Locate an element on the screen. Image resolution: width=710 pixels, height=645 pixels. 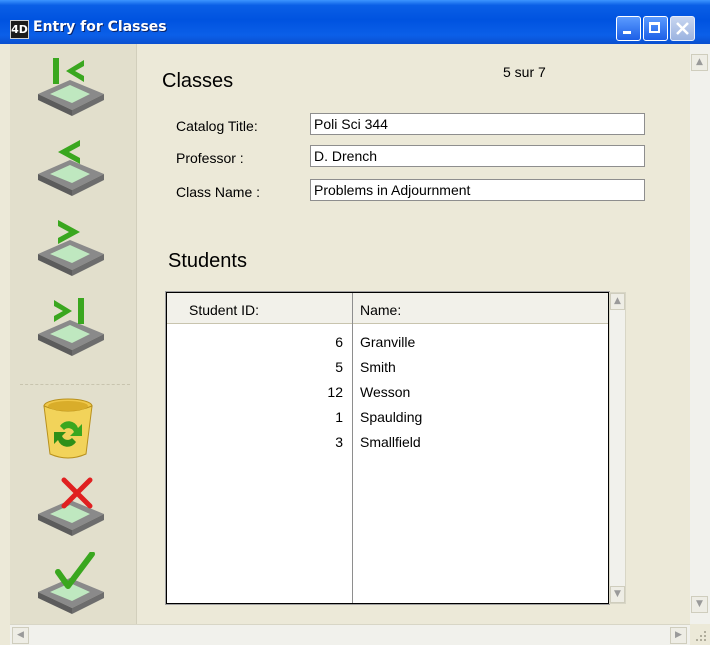
accept-check-icon is located at coordinates (71, 582).